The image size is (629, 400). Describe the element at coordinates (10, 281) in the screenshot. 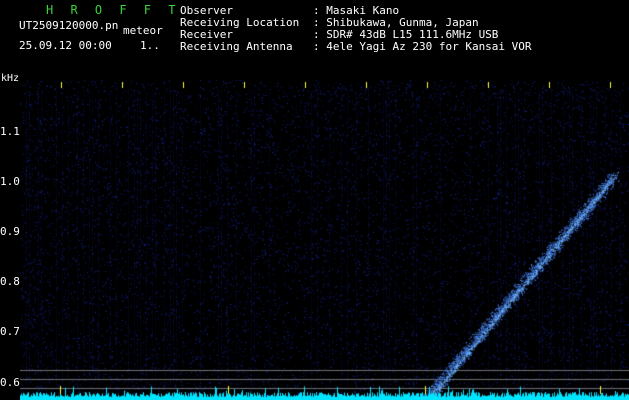

I see `y-tick-label: 0.8` at that location.